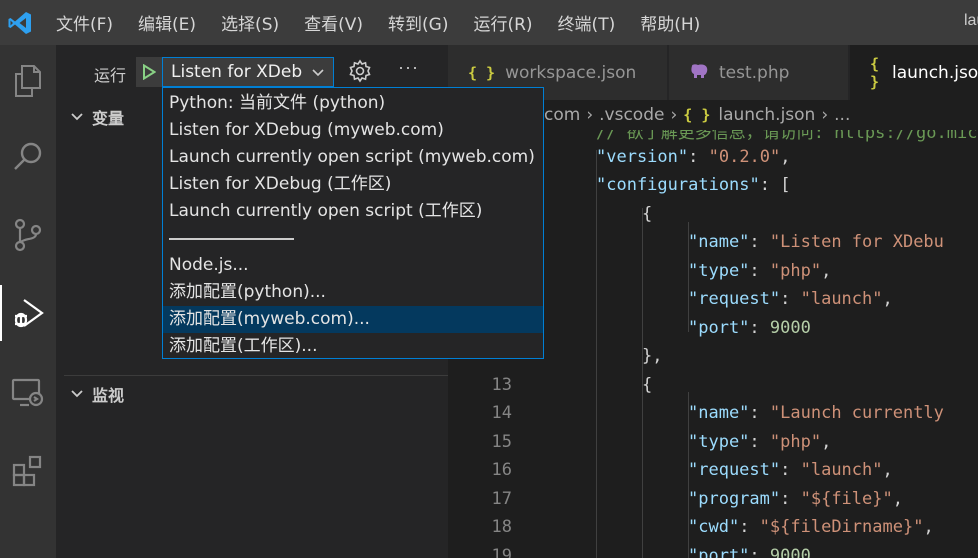  Describe the element at coordinates (754, 72) in the screenshot. I see `tab-label: test.php` at that location.